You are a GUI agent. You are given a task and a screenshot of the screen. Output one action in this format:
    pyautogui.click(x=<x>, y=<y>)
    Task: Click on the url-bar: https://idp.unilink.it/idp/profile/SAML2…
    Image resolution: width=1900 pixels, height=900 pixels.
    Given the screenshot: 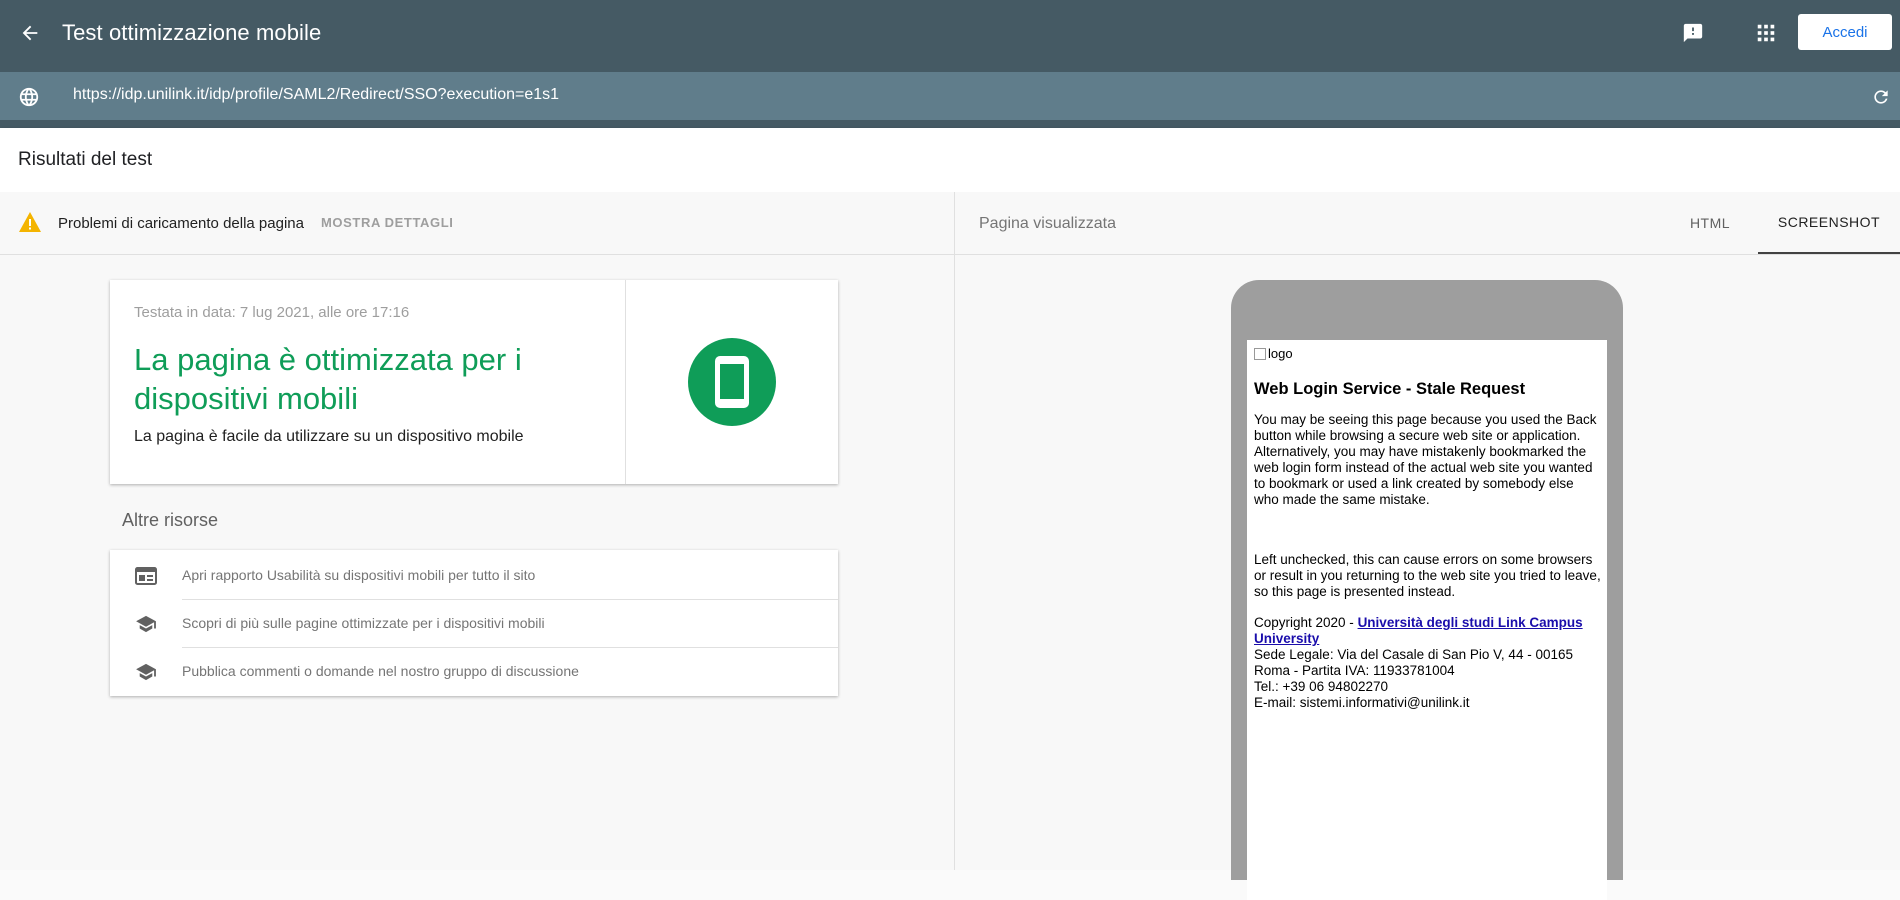 What is the action you would take?
    pyautogui.click(x=950, y=96)
    